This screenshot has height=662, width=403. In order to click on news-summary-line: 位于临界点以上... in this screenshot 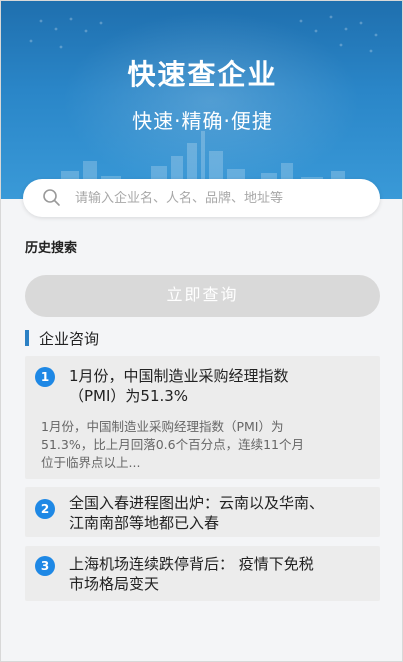, I will do `click(91, 462)`.